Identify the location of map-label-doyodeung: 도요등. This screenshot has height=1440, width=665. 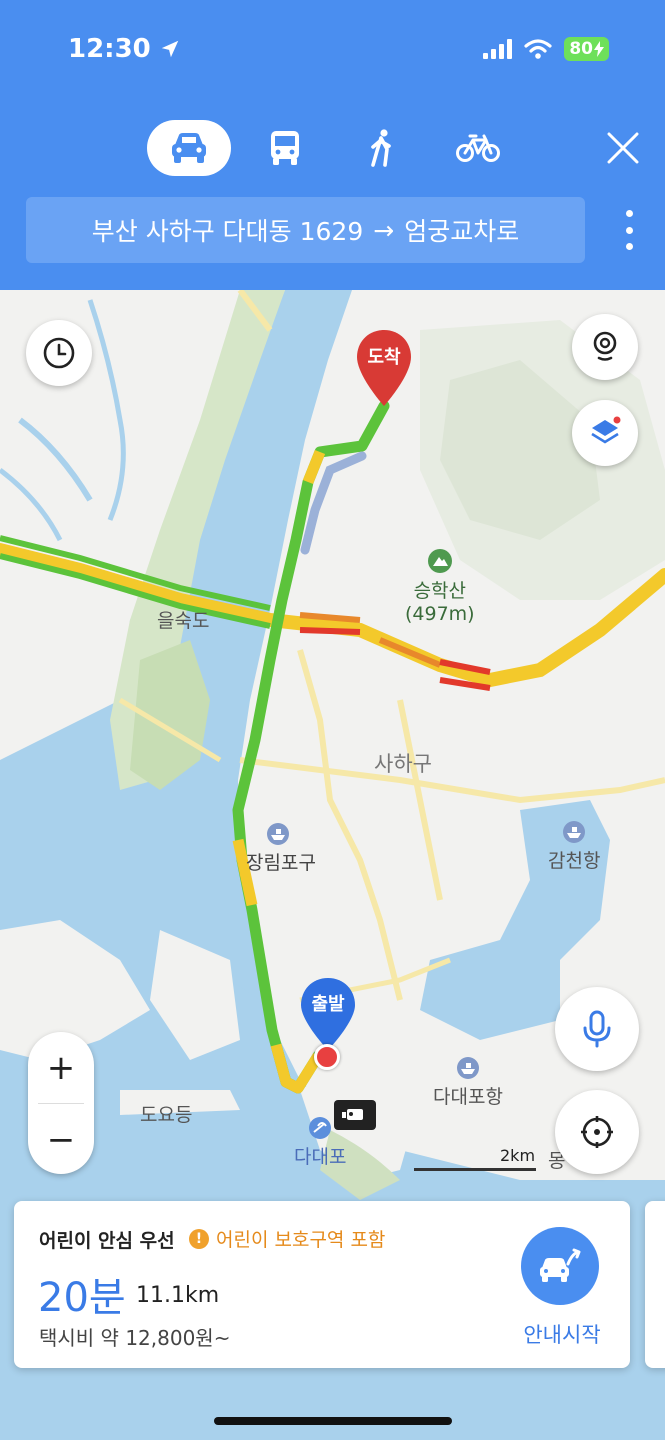
(166, 1113).